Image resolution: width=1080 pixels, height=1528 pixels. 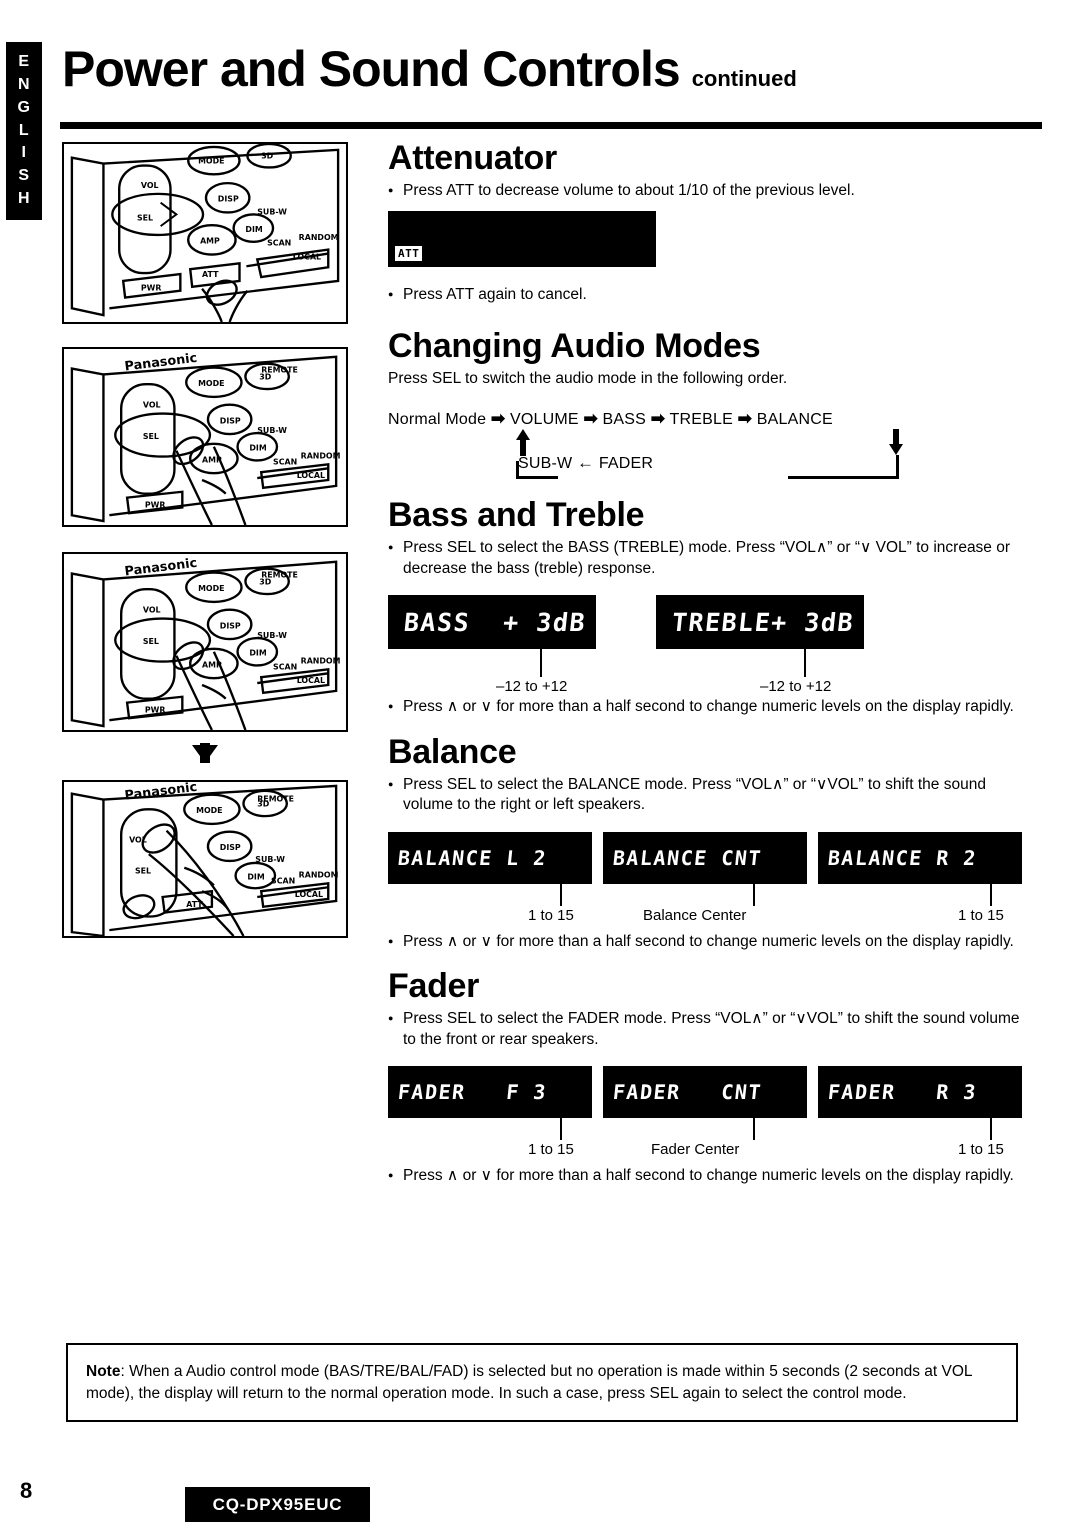 I want to click on lcd-display-balance-center: BALANCE CNT, so click(x=705, y=857).